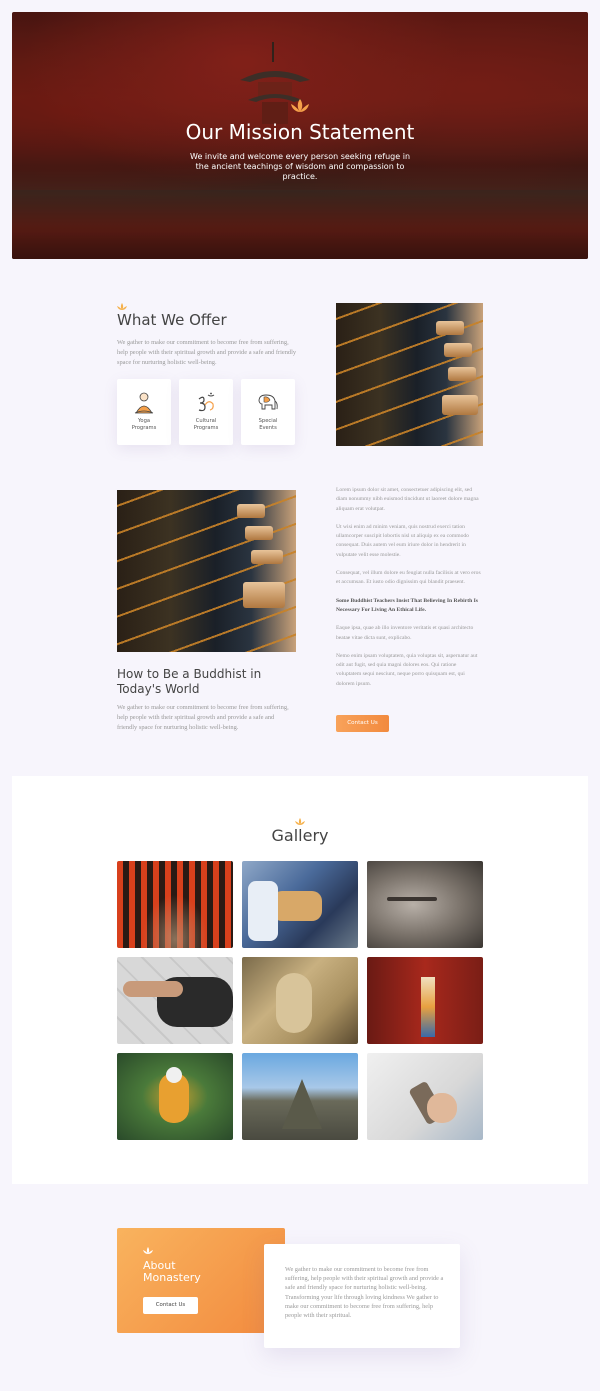 The height and width of the screenshot is (1391, 600). What do you see at coordinates (170, 1305) in the screenshot?
I see `about-contact-button: Contact Us` at bounding box center [170, 1305].